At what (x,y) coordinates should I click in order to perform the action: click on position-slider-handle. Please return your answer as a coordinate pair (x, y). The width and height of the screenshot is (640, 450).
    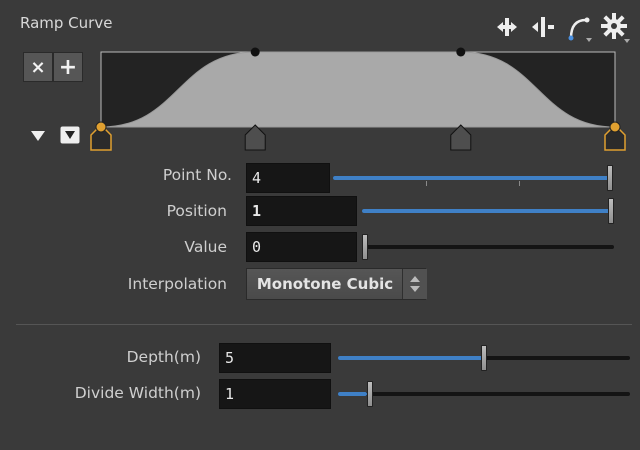
    Looking at the image, I should click on (611, 211).